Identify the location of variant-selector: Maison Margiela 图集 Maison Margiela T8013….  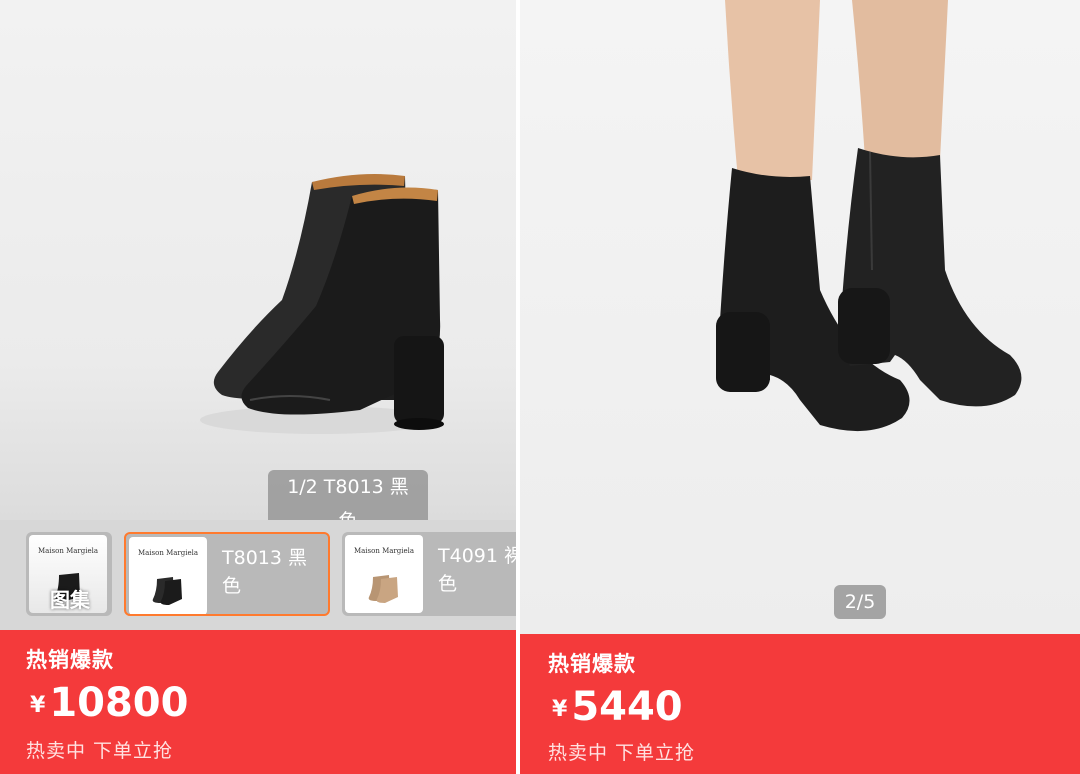
(258, 575).